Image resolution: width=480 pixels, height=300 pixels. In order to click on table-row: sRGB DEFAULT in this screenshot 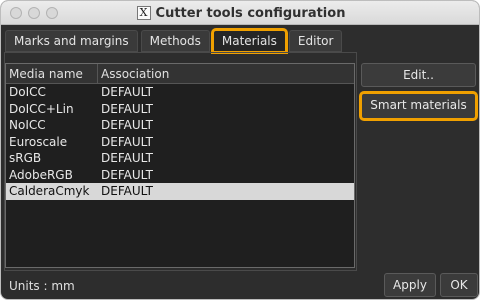, I will do `click(180, 158)`.